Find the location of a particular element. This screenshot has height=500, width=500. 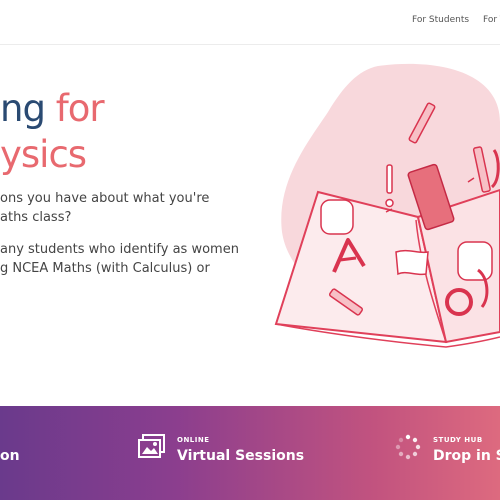

eligibility-paragraph-line-1: any students who identify as women is located at coordinates (119, 249).